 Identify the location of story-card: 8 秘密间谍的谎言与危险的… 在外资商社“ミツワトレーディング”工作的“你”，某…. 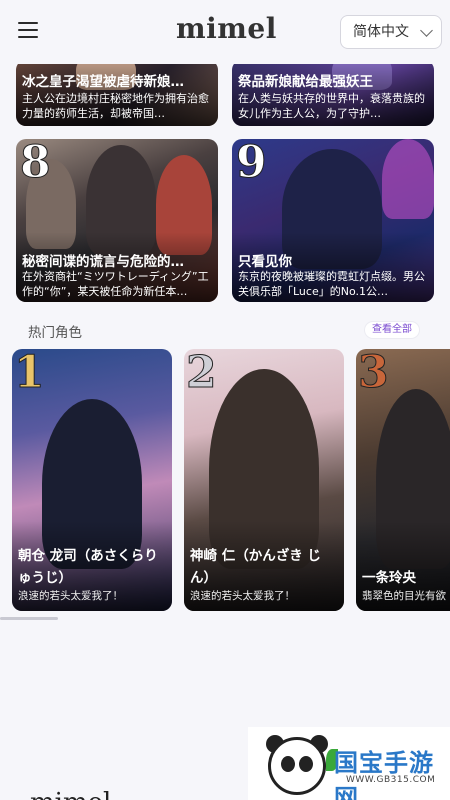
(117, 220).